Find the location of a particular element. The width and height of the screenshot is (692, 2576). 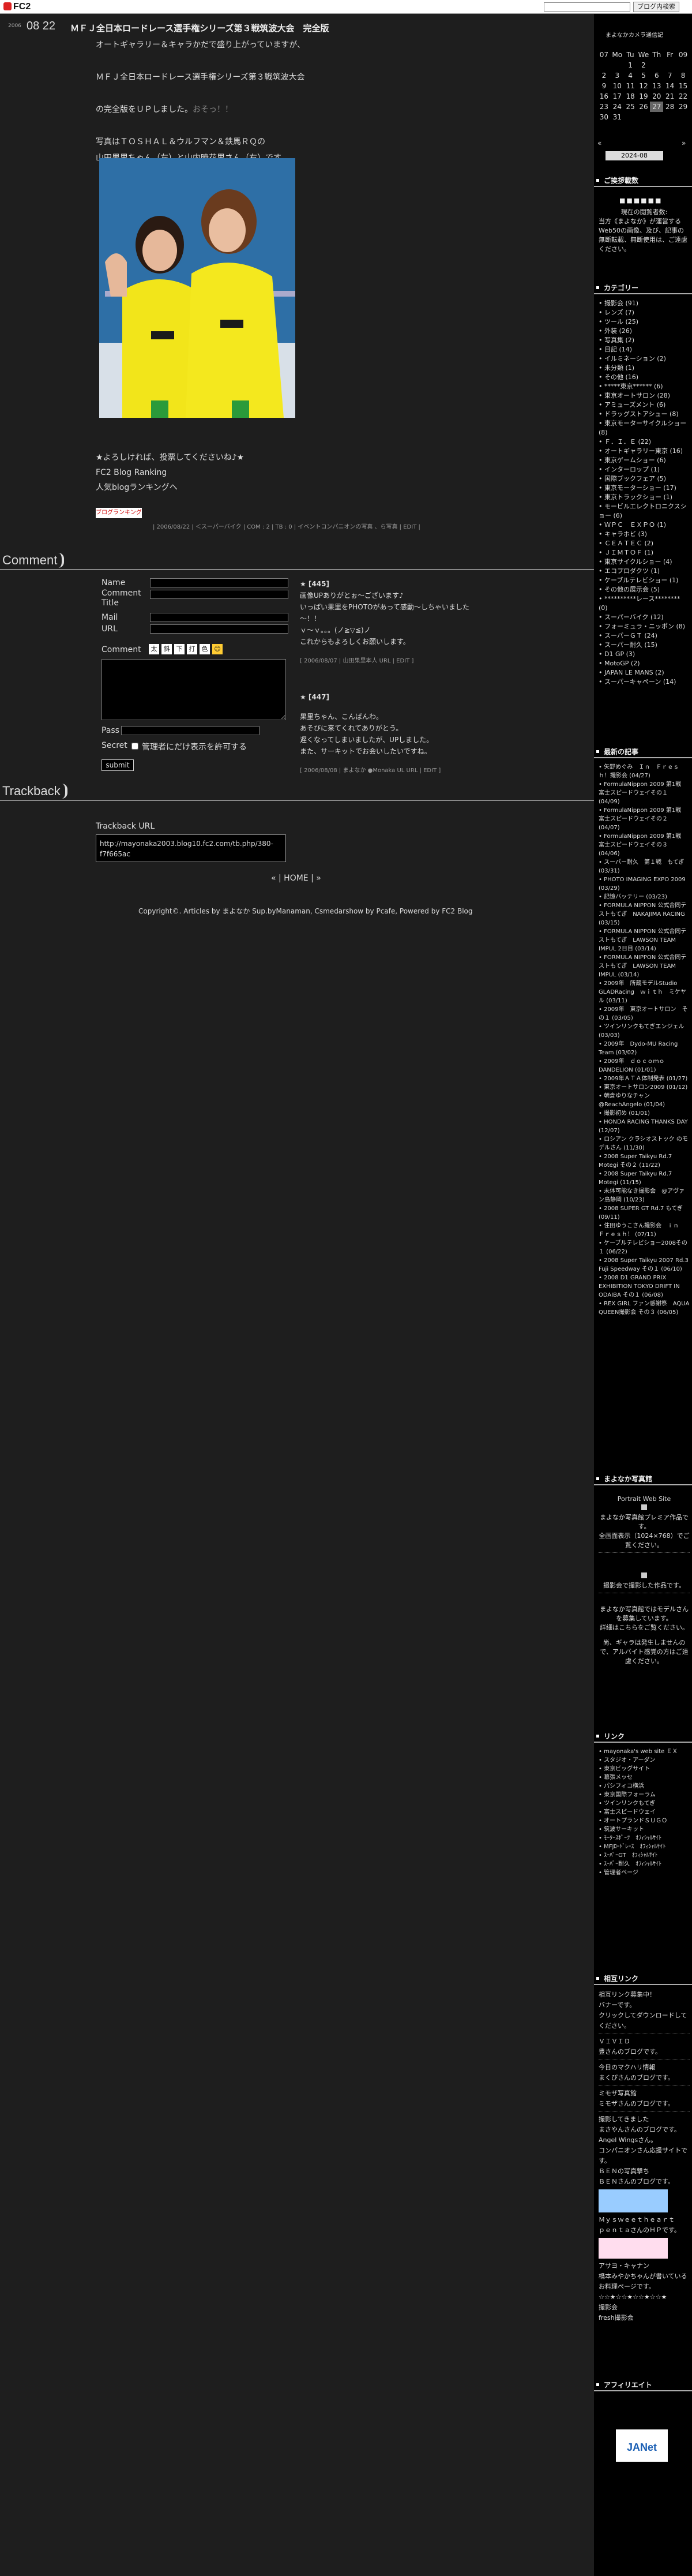

calendar-day: 30 is located at coordinates (604, 117).